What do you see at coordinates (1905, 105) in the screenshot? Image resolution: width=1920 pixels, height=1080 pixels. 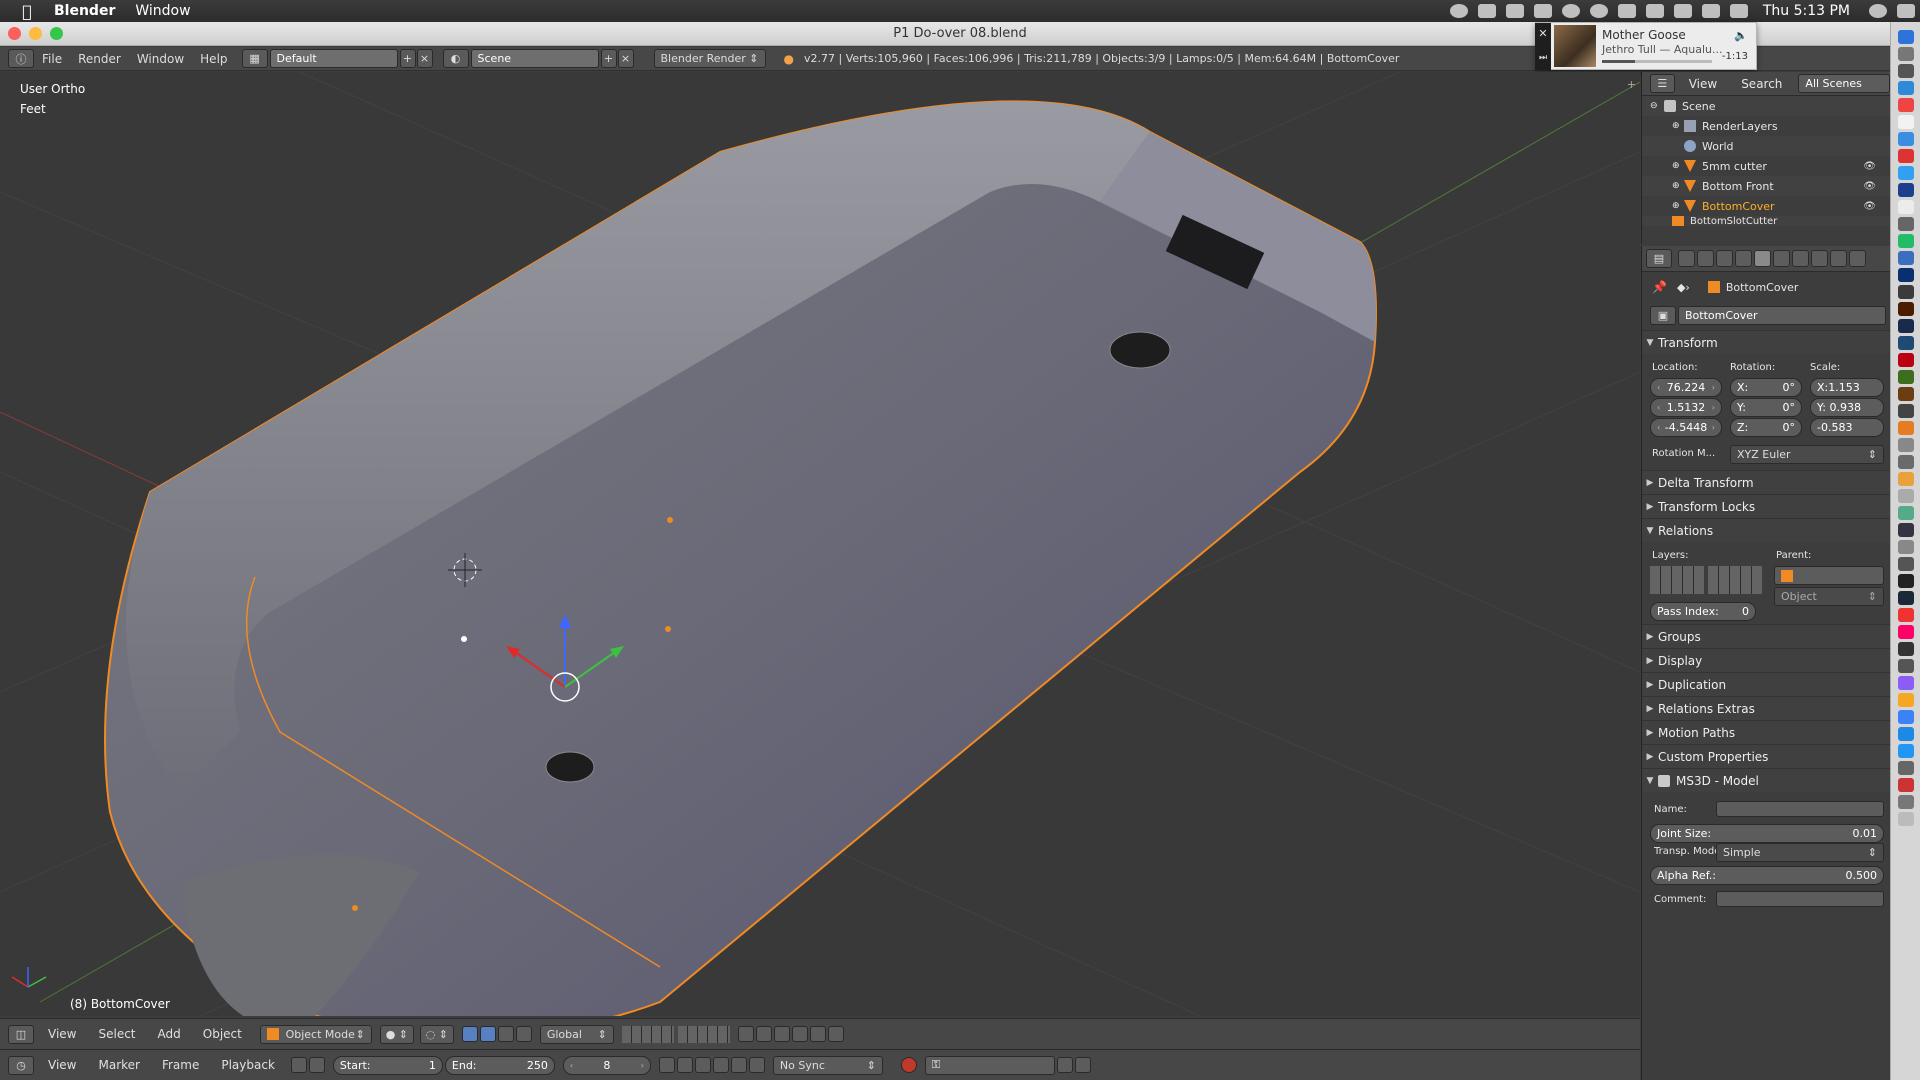 I see `chrome-app-icon` at bounding box center [1905, 105].